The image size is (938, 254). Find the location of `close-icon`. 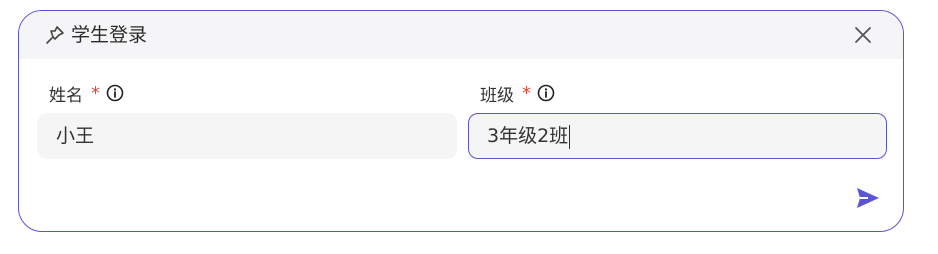

close-icon is located at coordinates (863, 35).